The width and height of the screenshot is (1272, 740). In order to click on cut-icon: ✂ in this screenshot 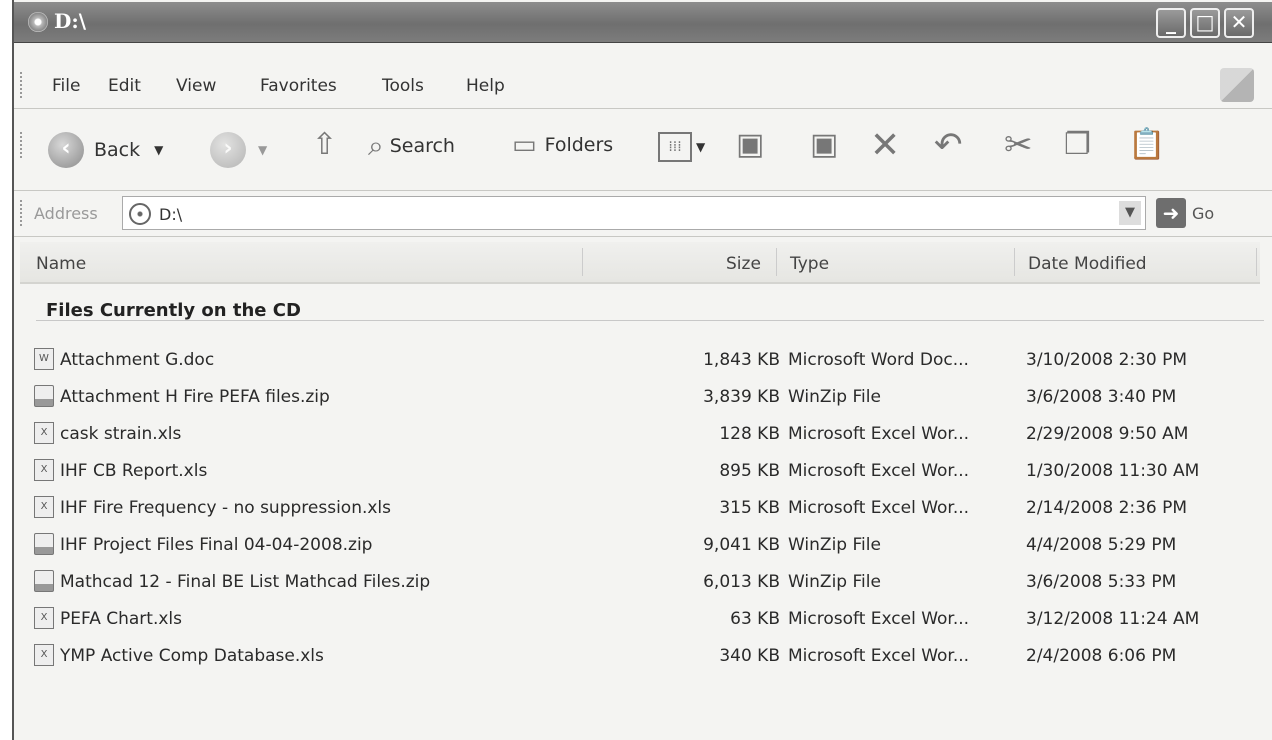, I will do `click(1018, 145)`.